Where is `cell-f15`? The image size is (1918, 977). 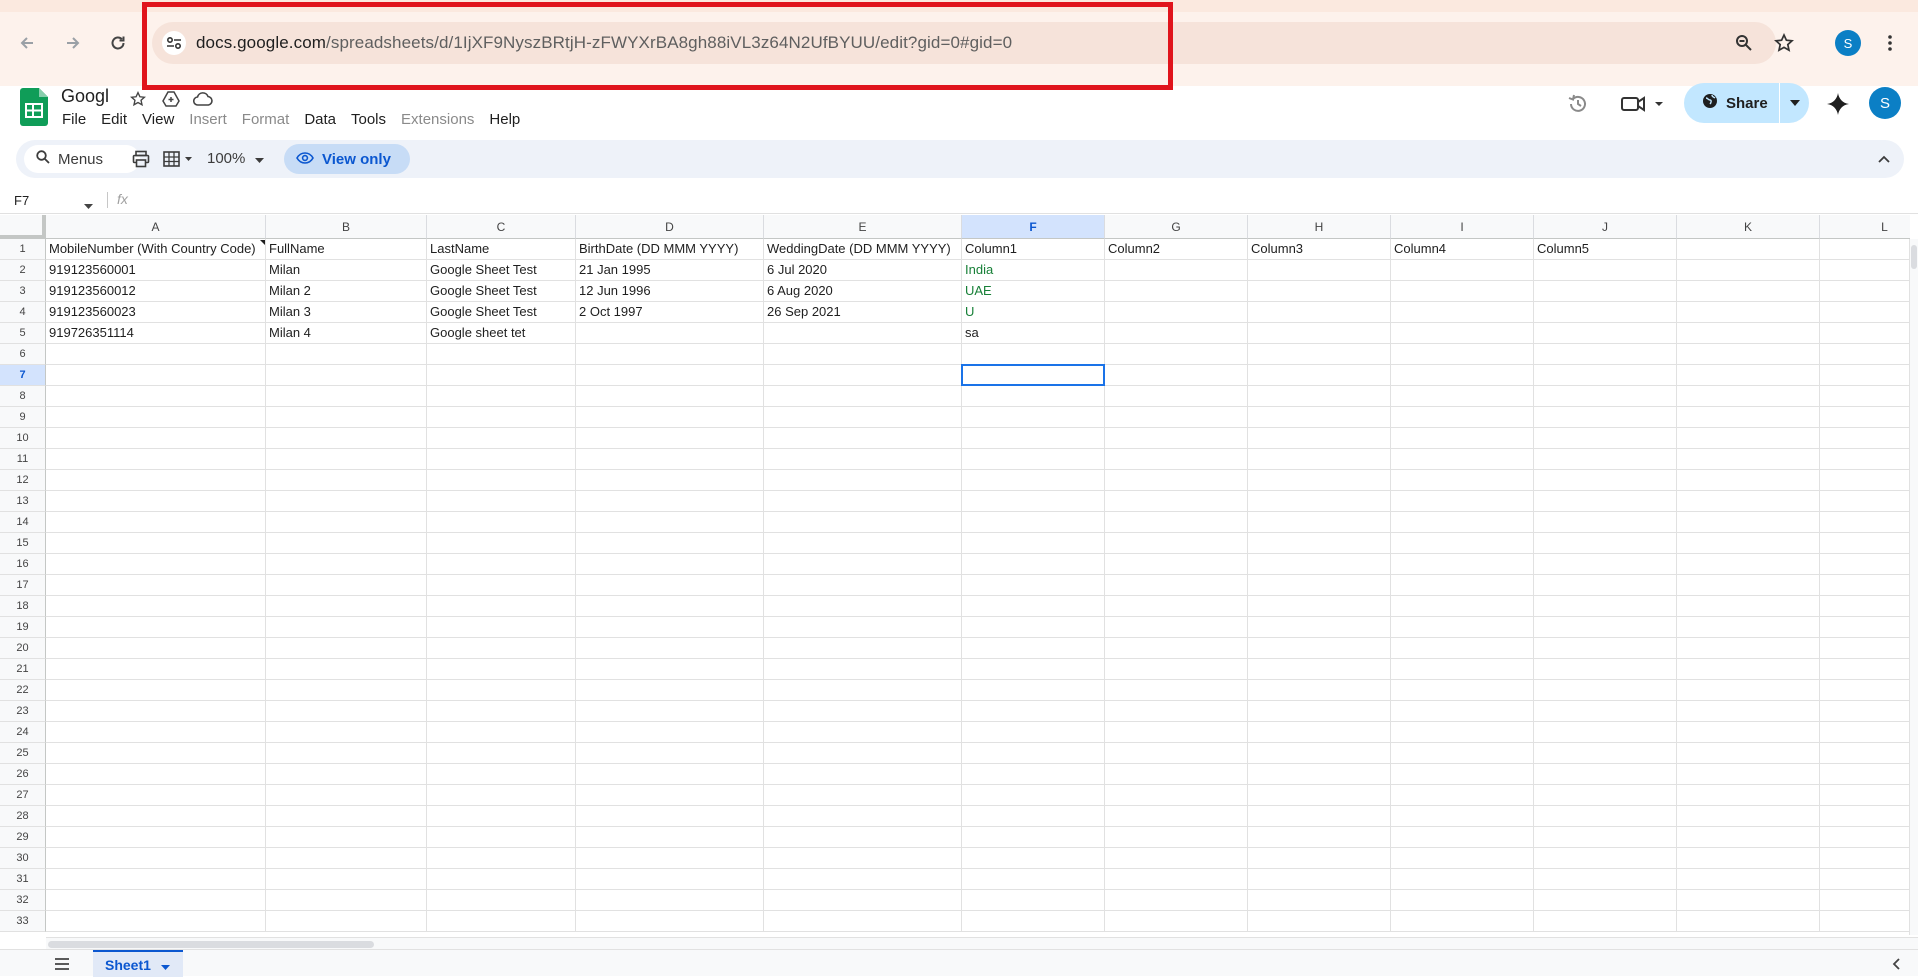 cell-f15 is located at coordinates (1033, 543).